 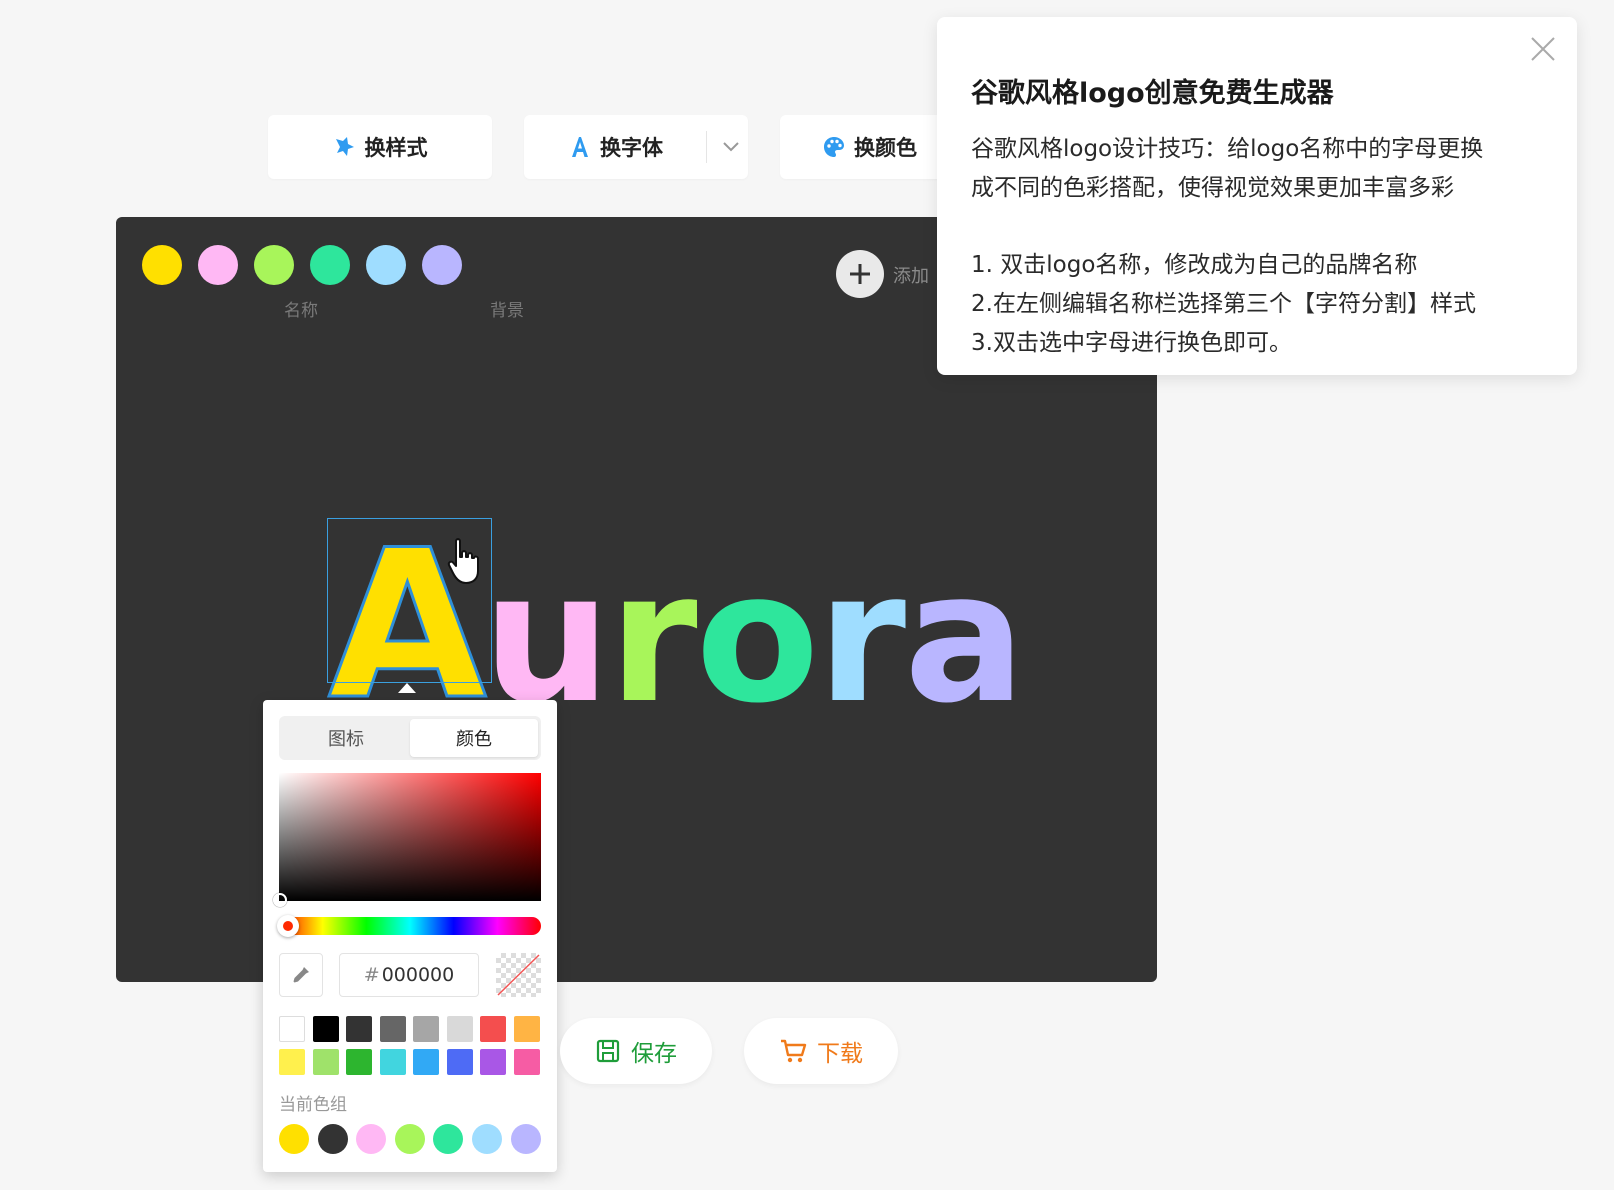 What do you see at coordinates (580, 147) in the screenshot?
I see `letter-a-icon` at bounding box center [580, 147].